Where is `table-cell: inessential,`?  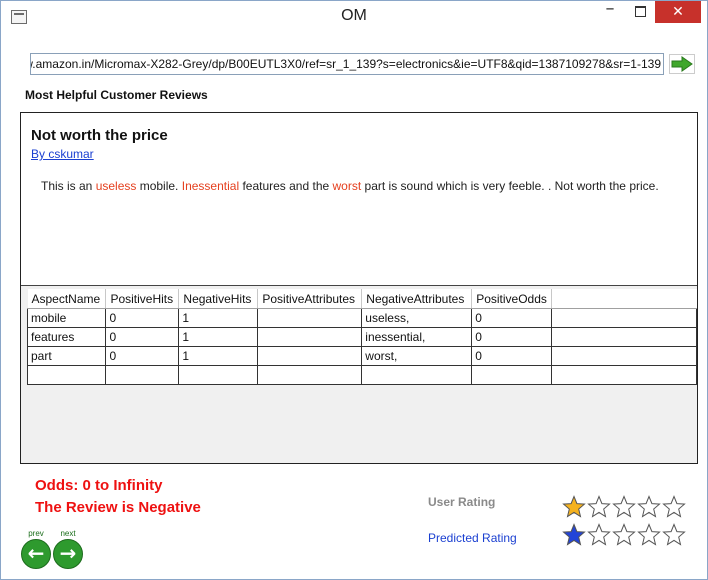
table-cell: inessential, is located at coordinates (417, 337).